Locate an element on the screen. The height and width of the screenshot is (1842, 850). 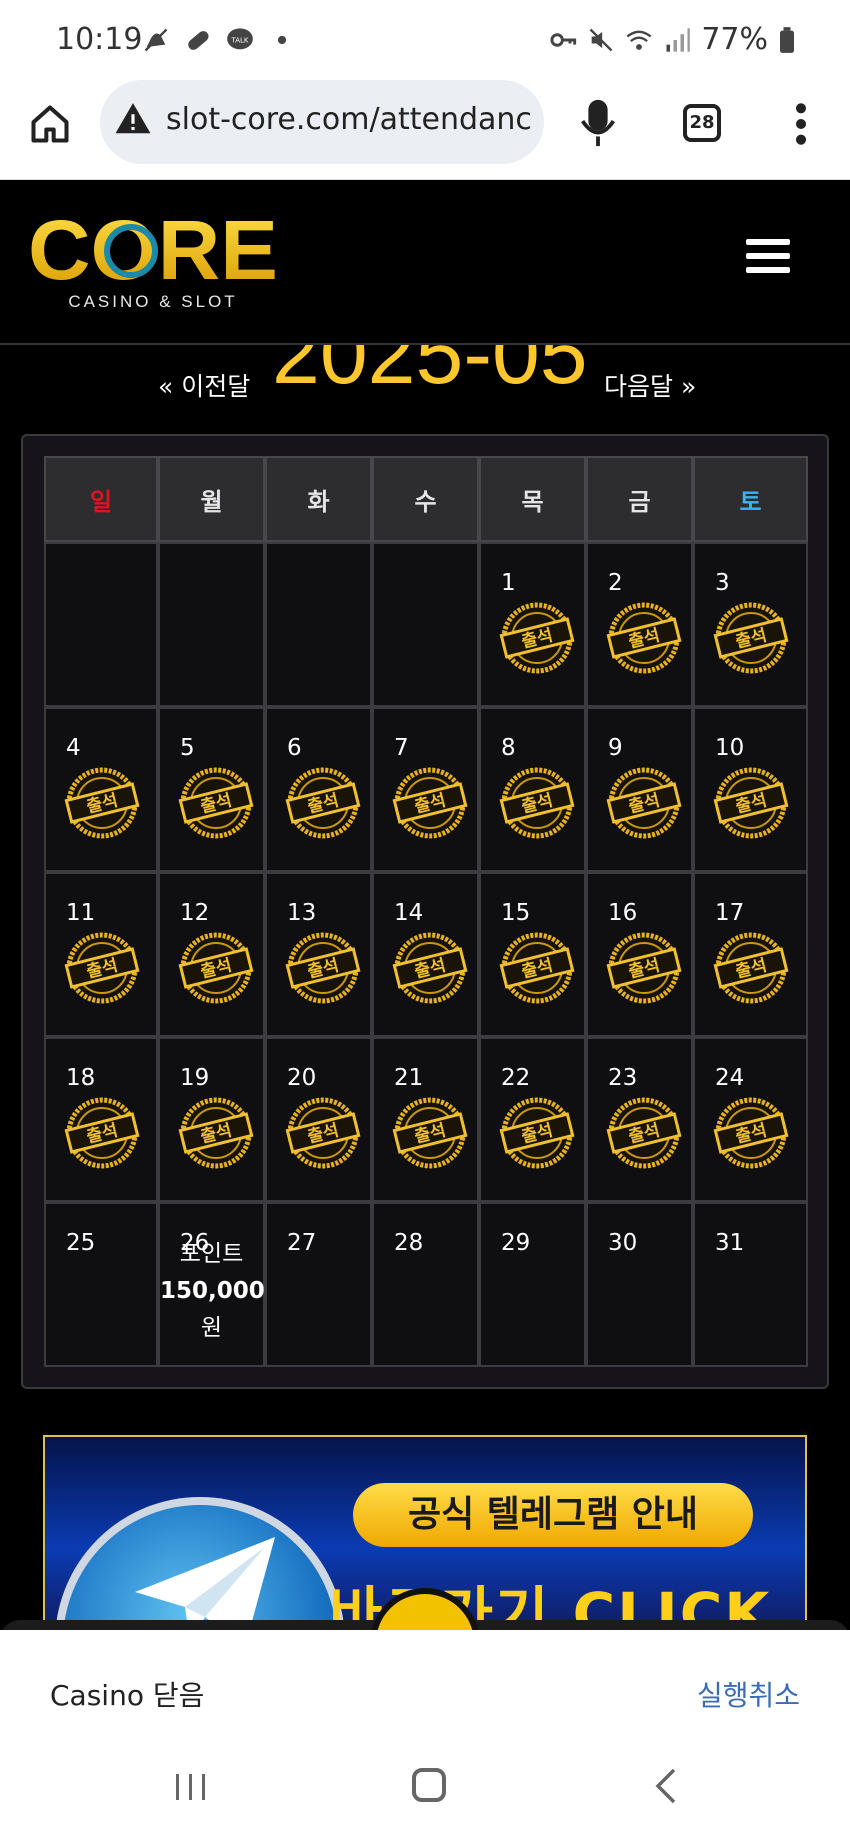
day-number: 29 is located at coordinates (516, 1243).